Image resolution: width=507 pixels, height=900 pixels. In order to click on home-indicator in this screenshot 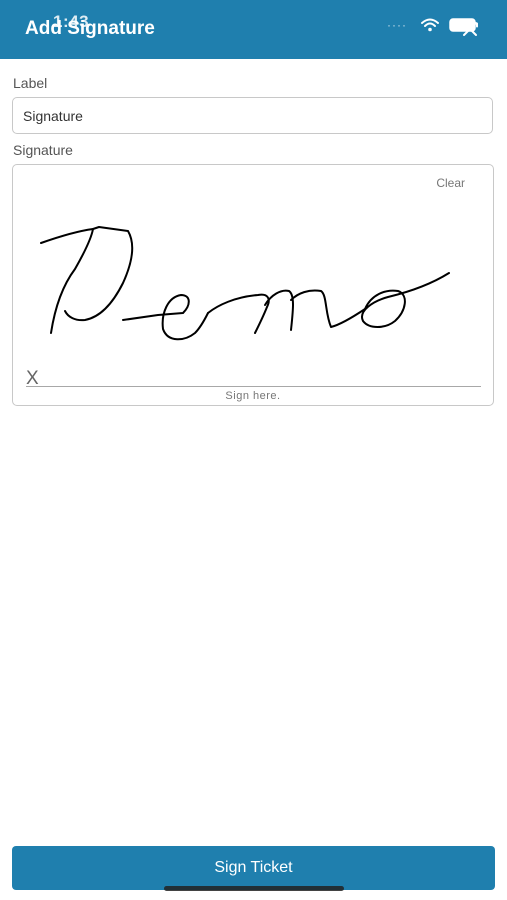, I will do `click(254, 888)`.